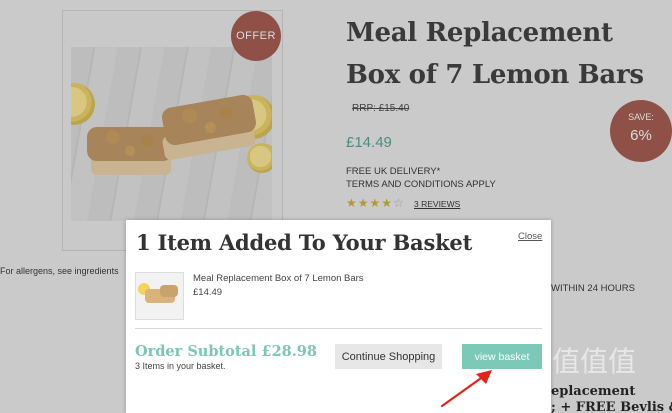 Image resolution: width=672 pixels, height=413 pixels. What do you see at coordinates (495, 54) in the screenshot?
I see `product-title: Meal Replacement Box of 7 Lemon Bars` at bounding box center [495, 54].